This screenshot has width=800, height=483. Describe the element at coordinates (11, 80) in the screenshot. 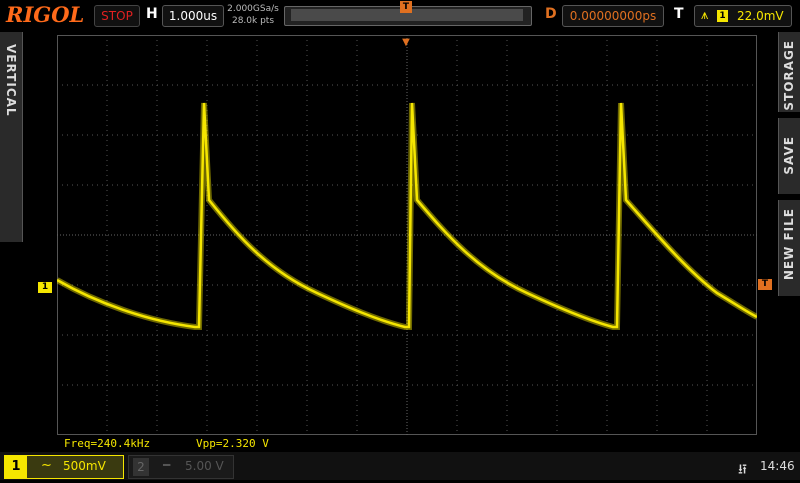

I see `vertical-tab-label: VERTICAL` at that location.